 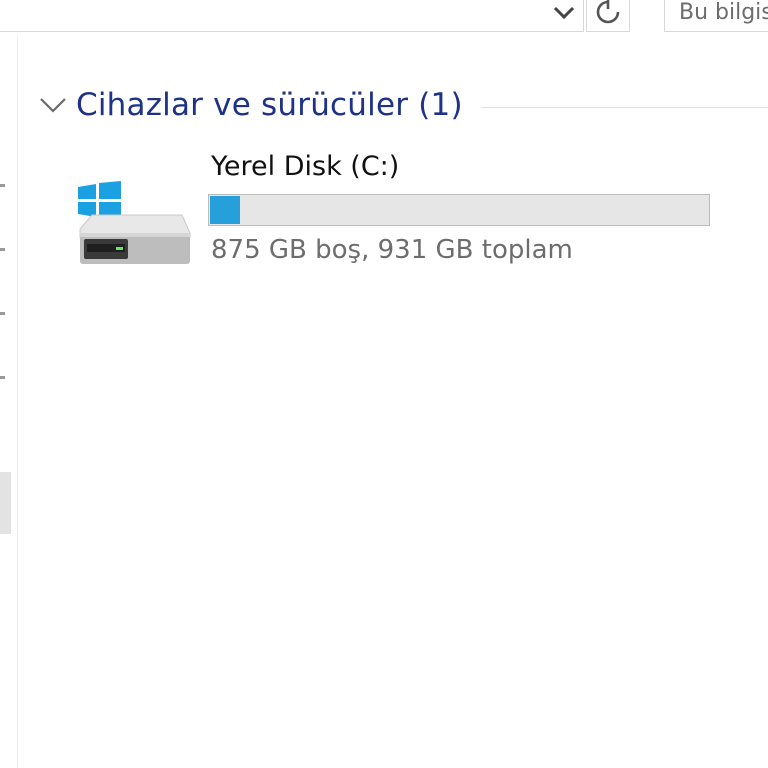 I want to click on address-bar, so click(x=292, y=16).